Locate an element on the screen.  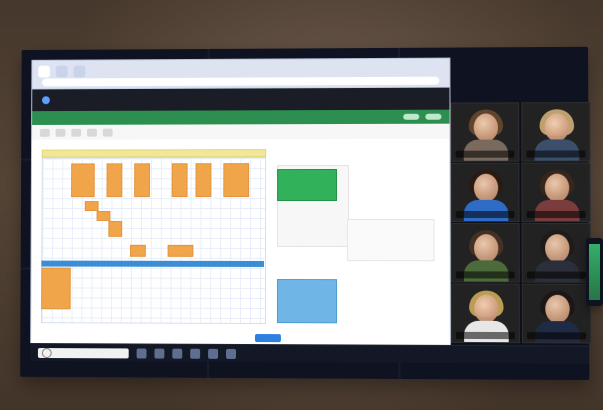
participants-panel is located at coordinates (521, 223).